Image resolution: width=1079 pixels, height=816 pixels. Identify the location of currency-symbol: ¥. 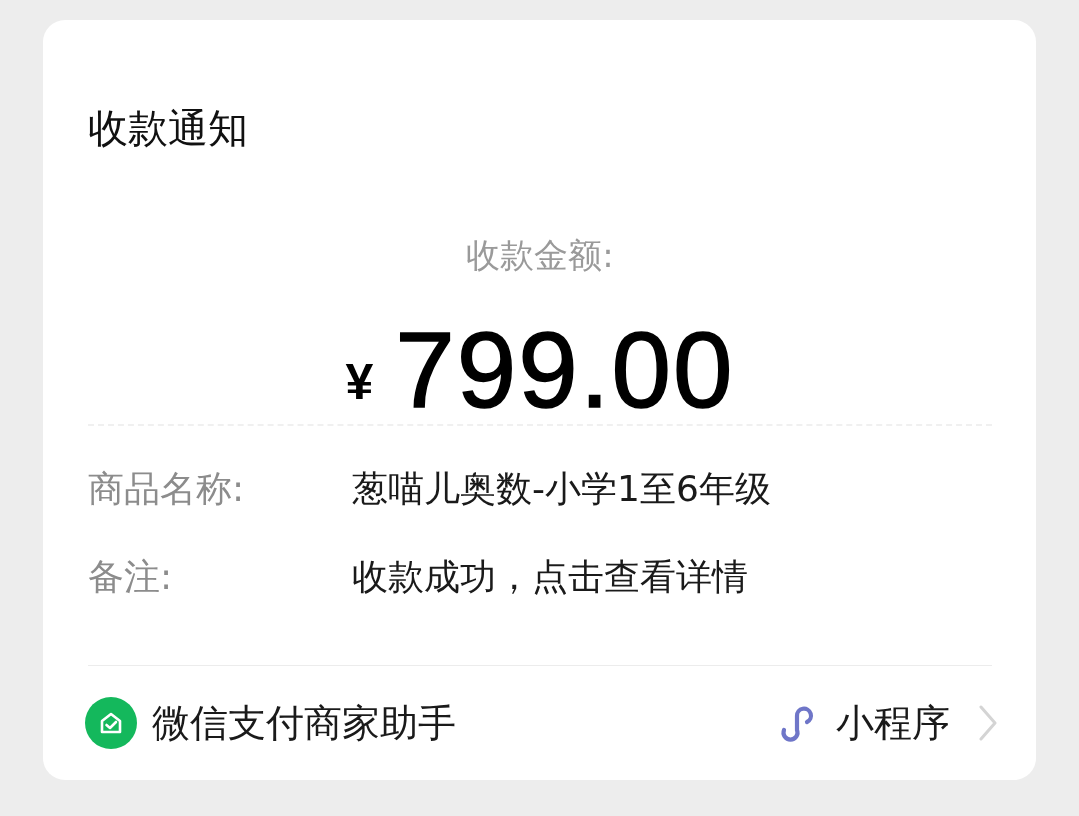
(359, 382).